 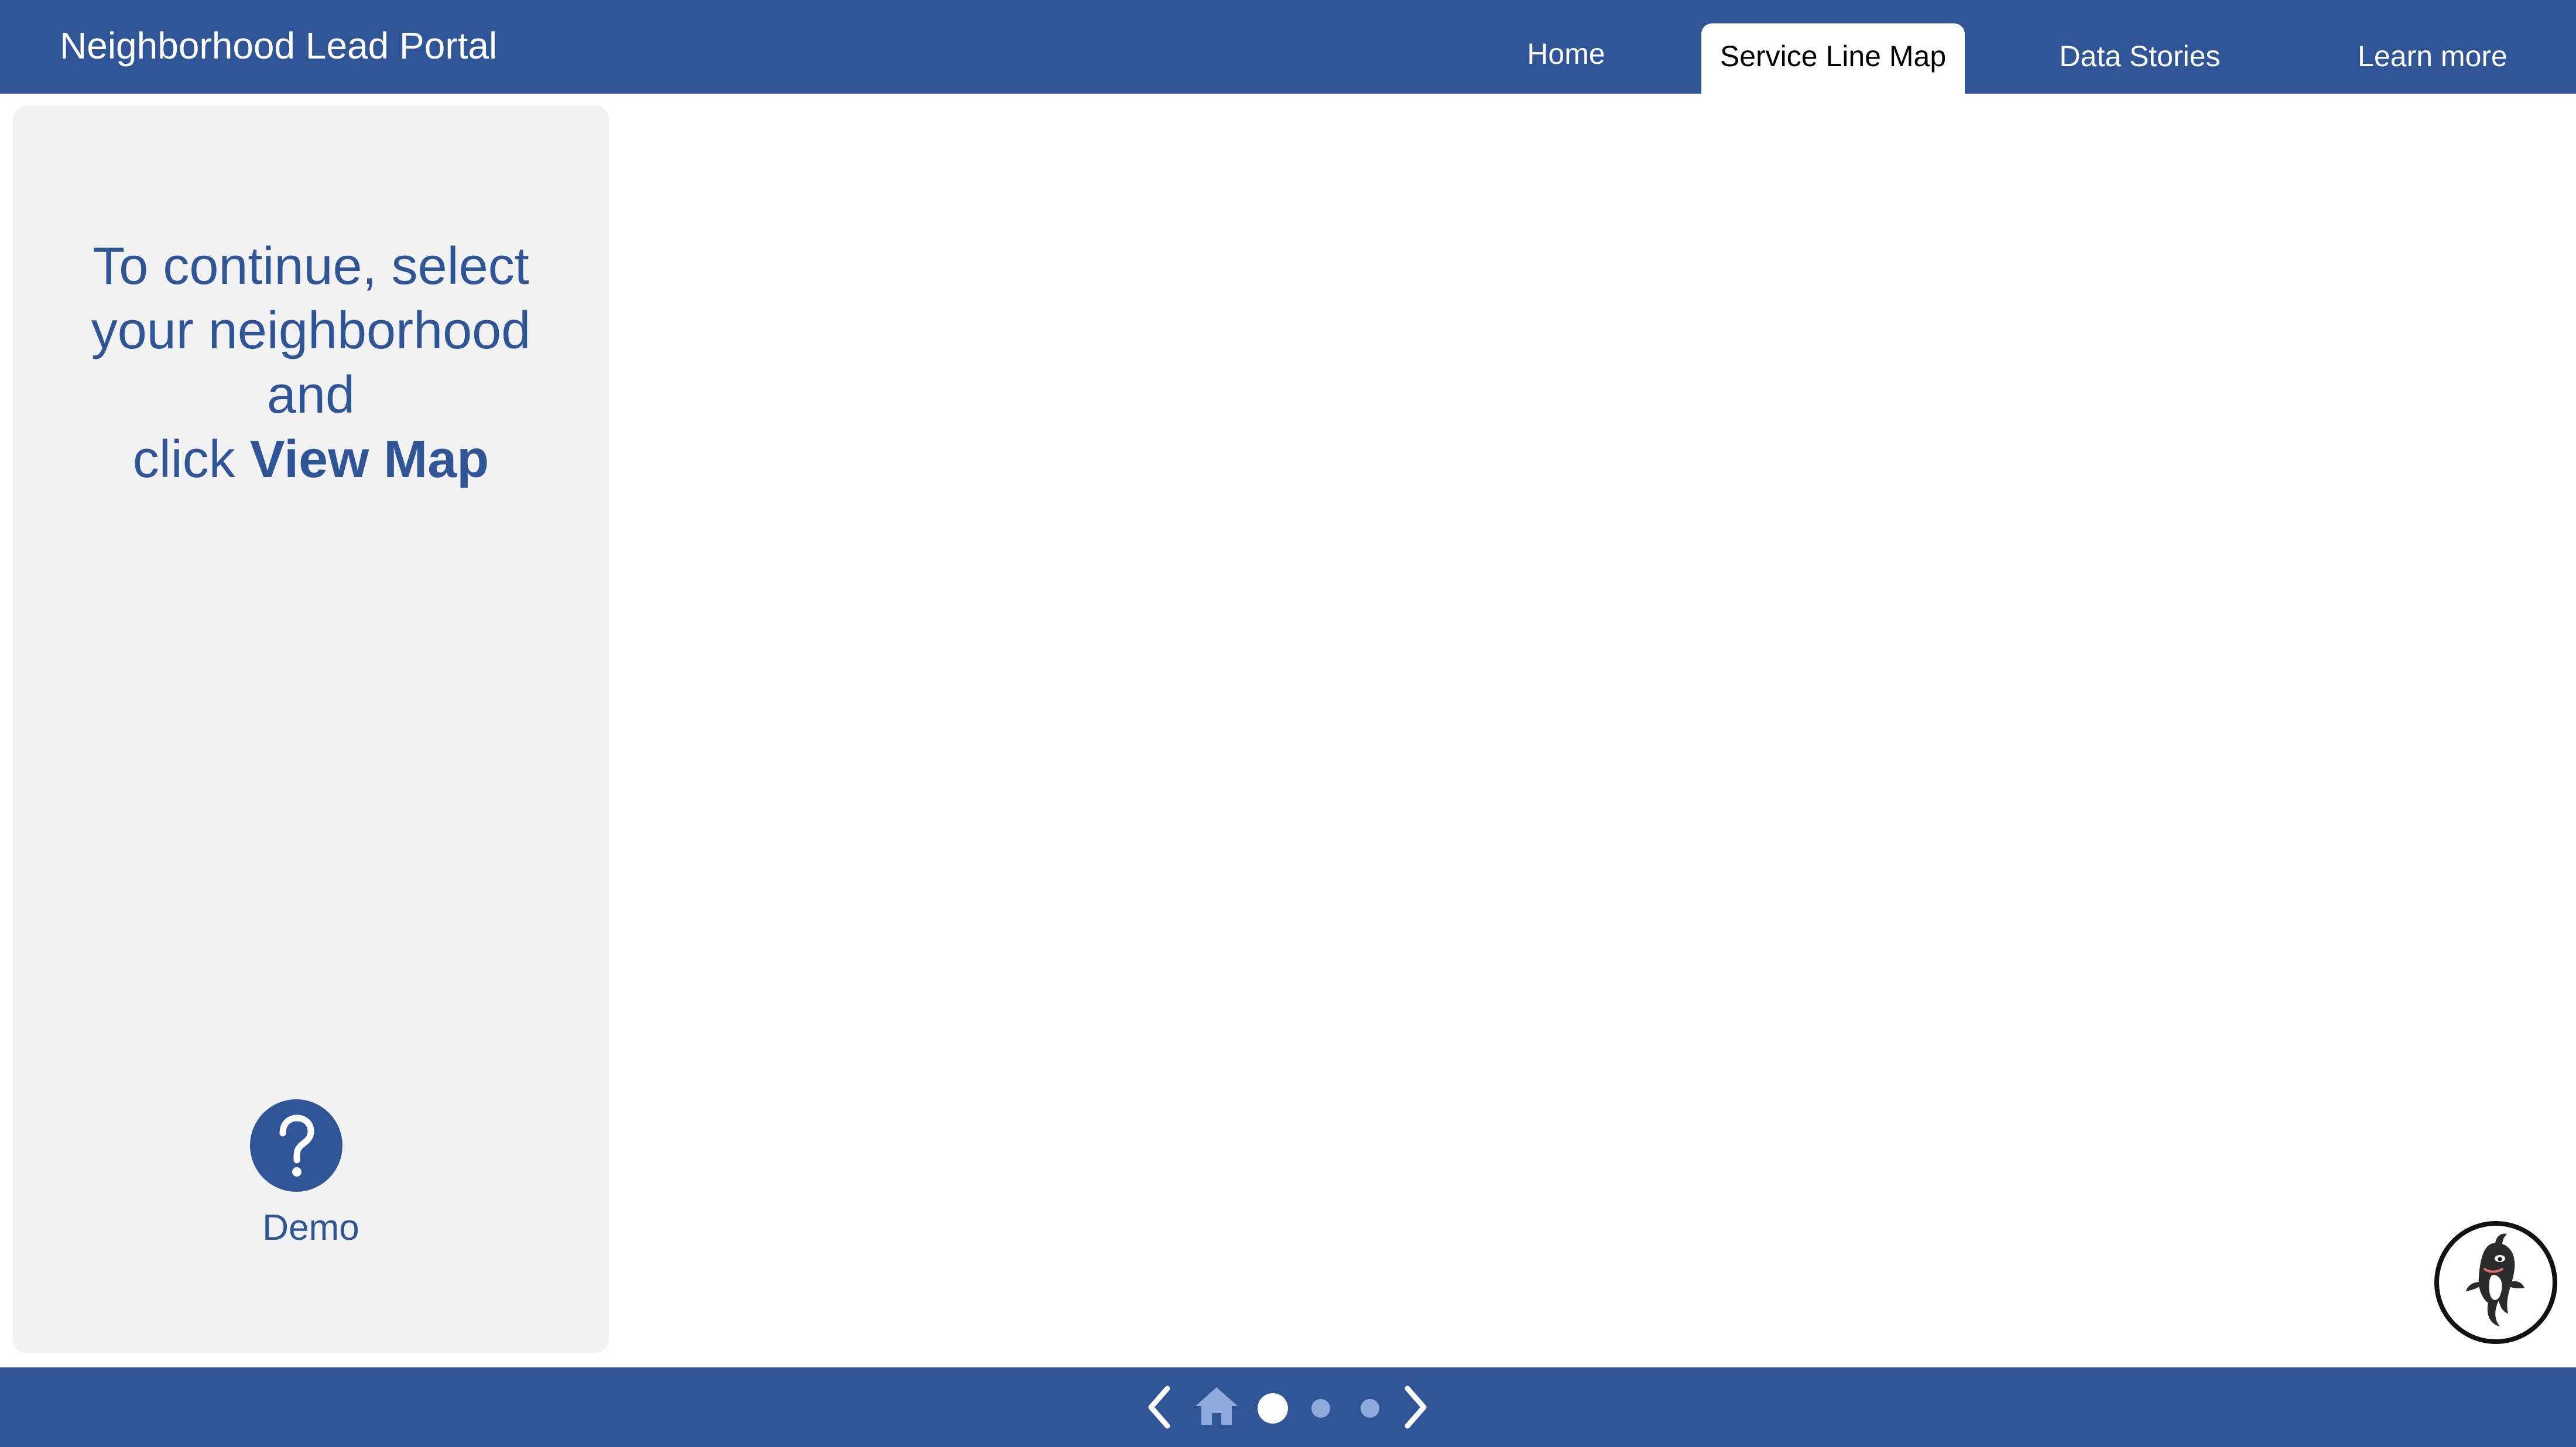 I want to click on demo-label: Demo, so click(x=311, y=1228).